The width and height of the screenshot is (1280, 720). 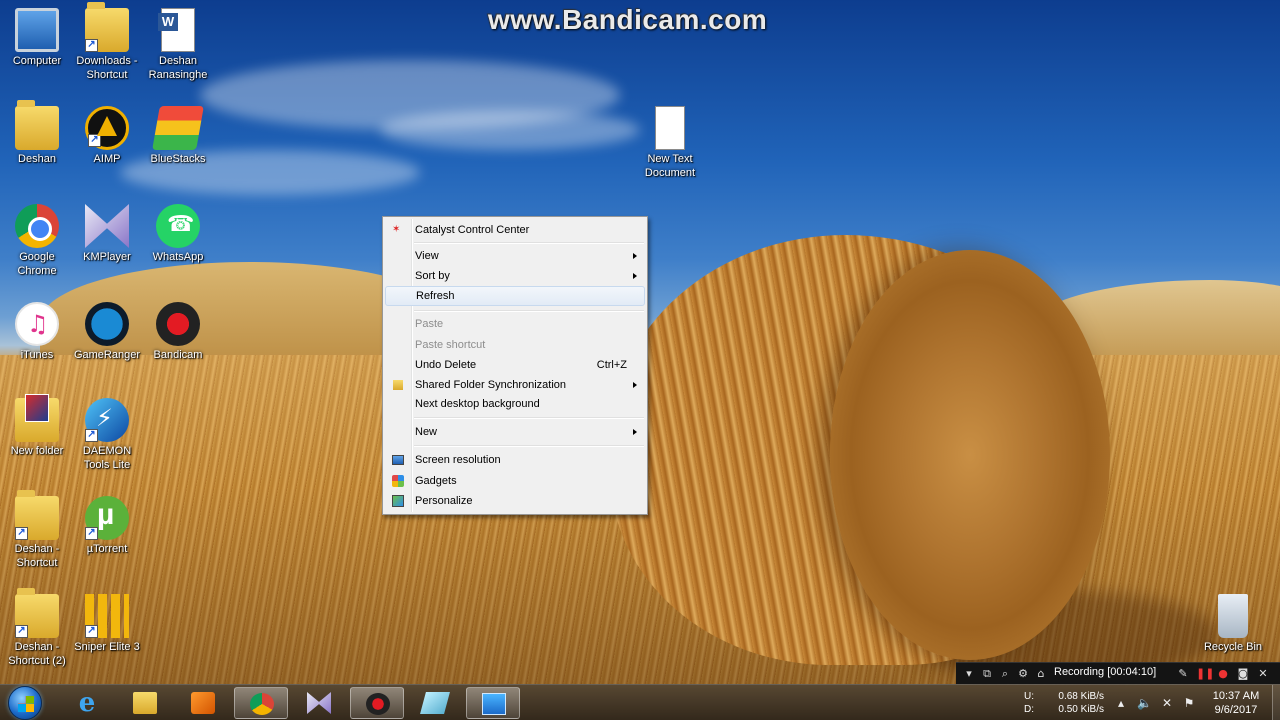 I want to click on desktop-icon-itunes: iTunes, so click(x=37, y=332).